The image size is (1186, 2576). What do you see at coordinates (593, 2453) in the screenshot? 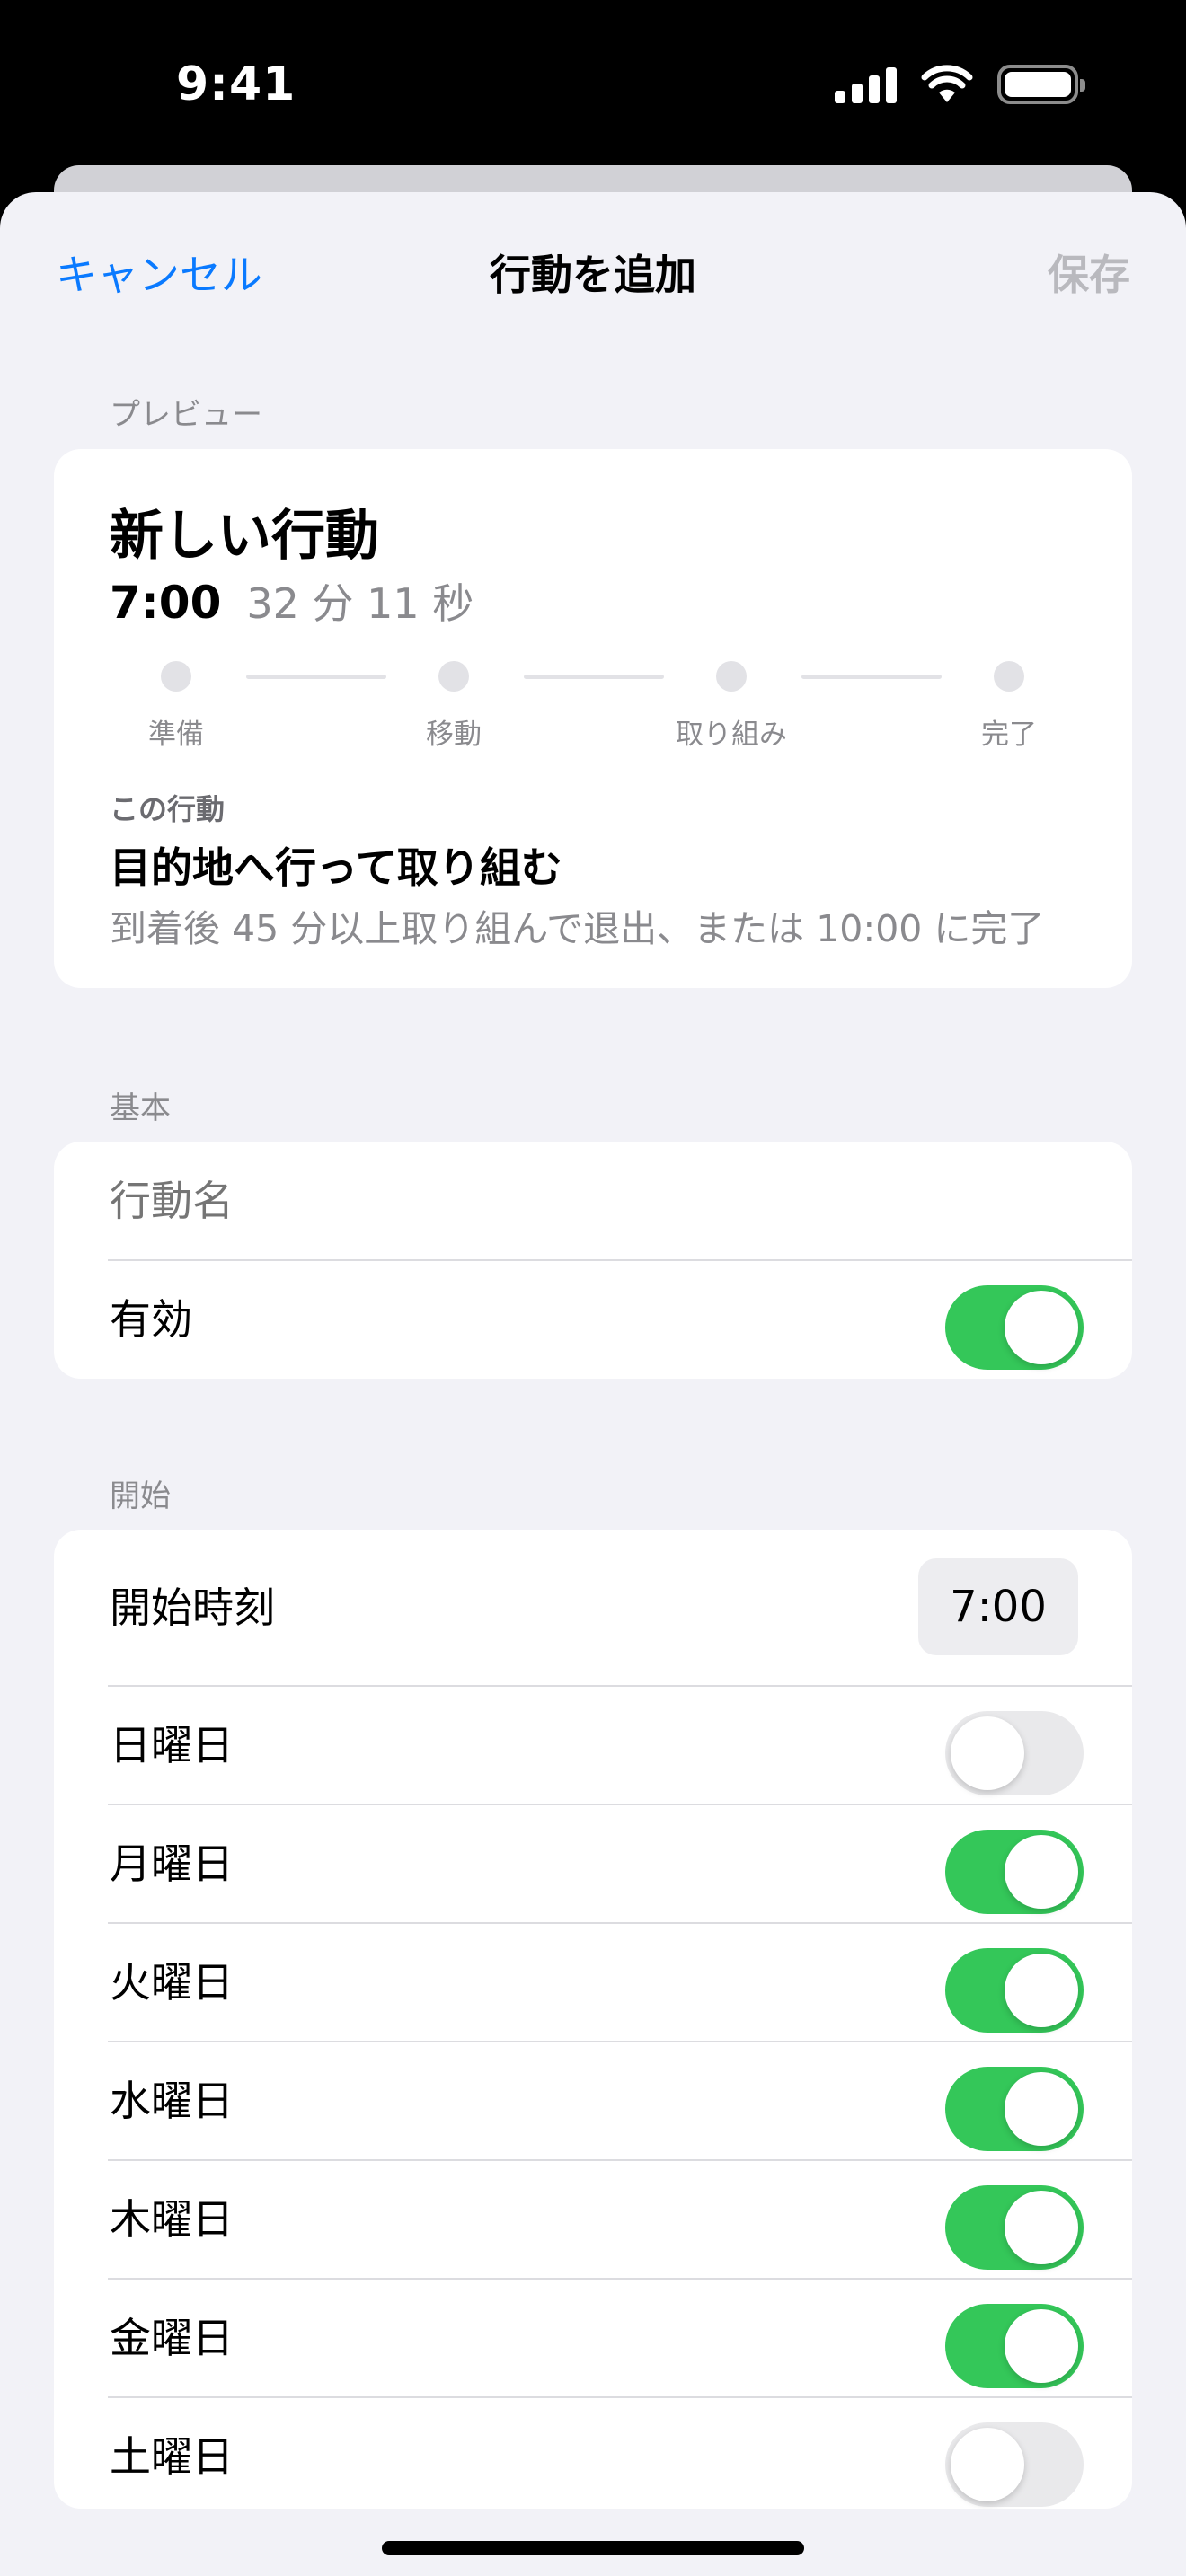
I see `weekday-row-saturday: 土曜日` at bounding box center [593, 2453].